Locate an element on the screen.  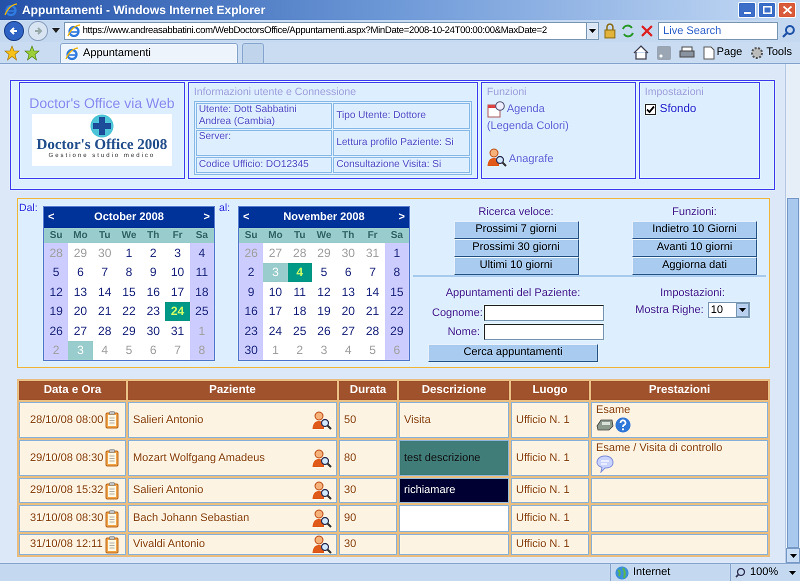
zoom-button: 100% is located at coordinates (765, 572).